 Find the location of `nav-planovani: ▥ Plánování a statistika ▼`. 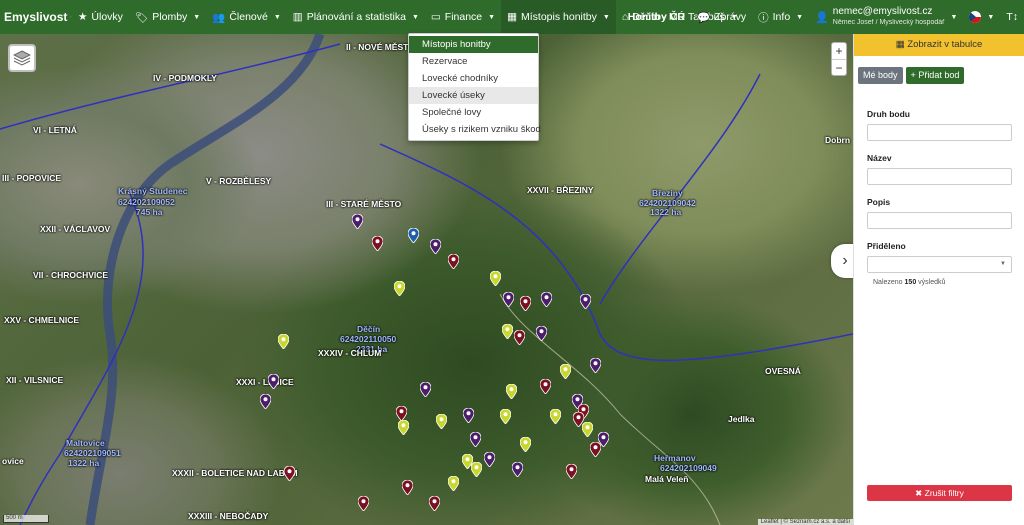

nav-planovani: ▥ Plánování a statistika ▼ is located at coordinates (356, 17).